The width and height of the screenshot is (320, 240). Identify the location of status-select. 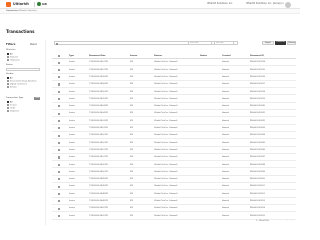
(23, 69).